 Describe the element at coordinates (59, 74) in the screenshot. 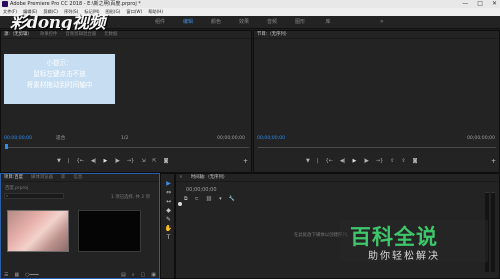

I see `tip-line-1: 鼠标左键点击不放` at that location.